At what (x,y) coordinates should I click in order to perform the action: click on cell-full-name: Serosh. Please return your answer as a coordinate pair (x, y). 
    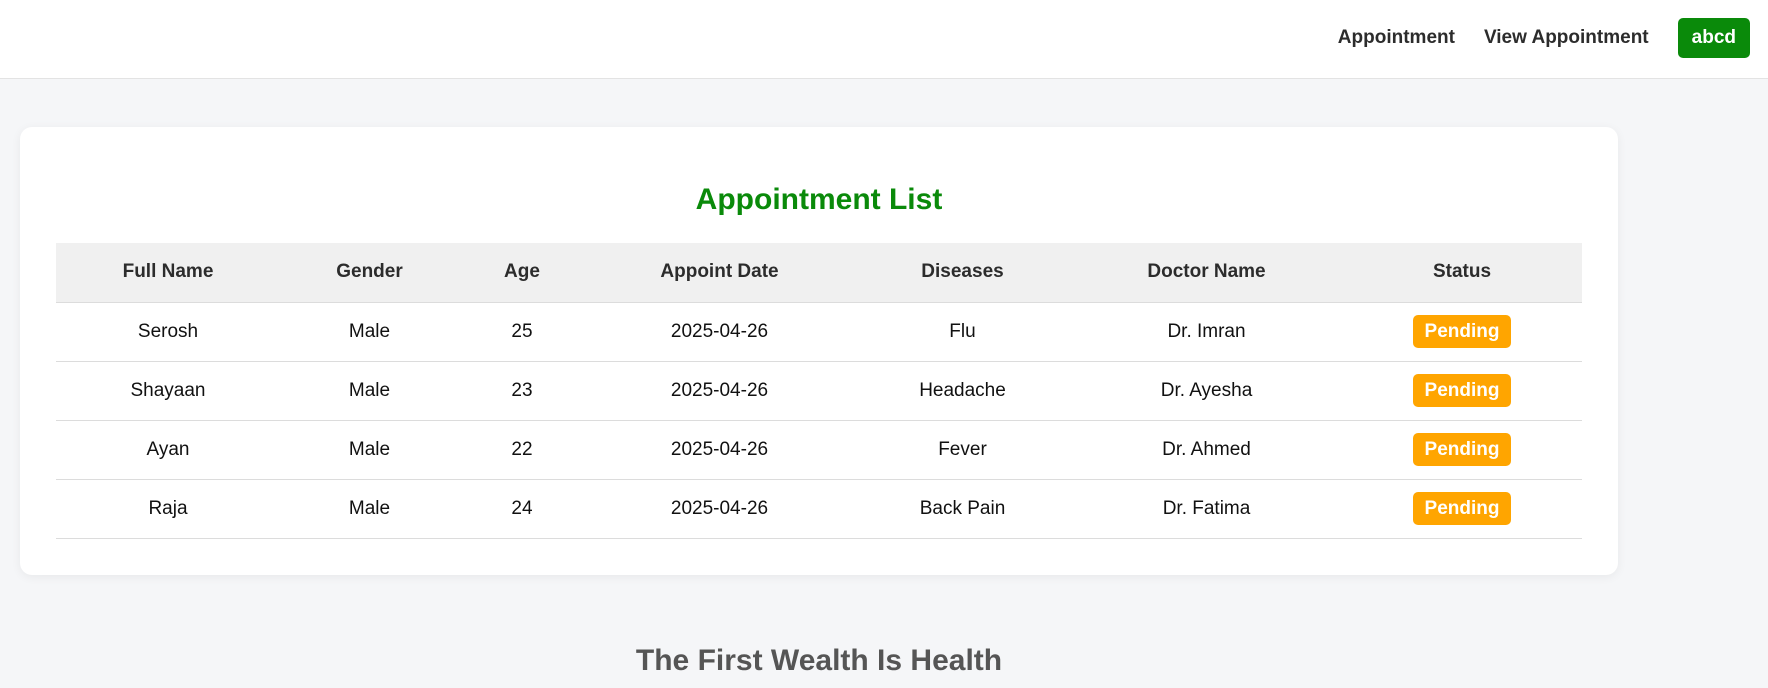
    Looking at the image, I should click on (168, 332).